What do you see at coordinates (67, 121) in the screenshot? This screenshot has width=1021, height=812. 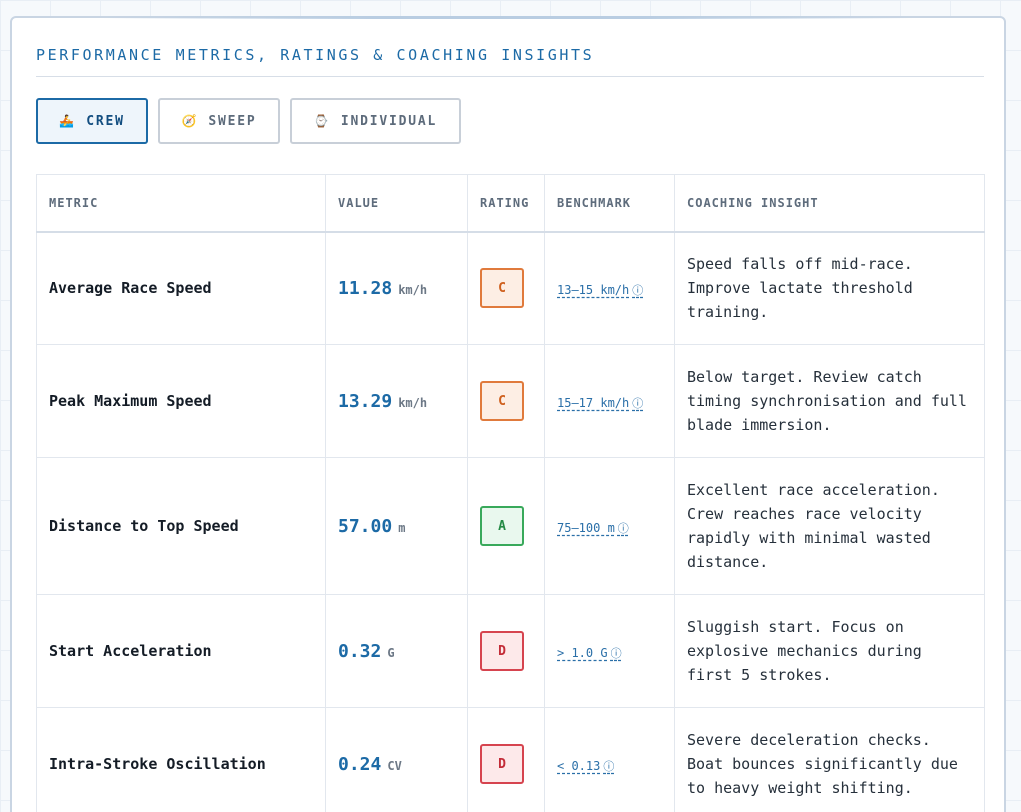 I see `rowing-boat-icon: 🚣` at bounding box center [67, 121].